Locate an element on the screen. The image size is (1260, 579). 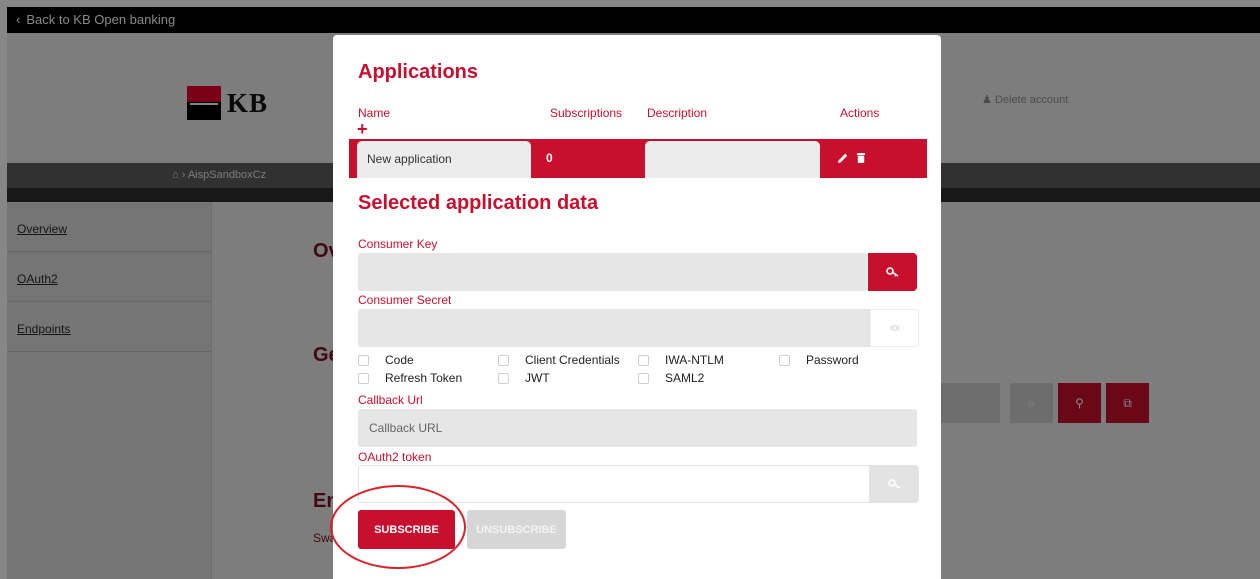
modal-title: Applications is located at coordinates (418, 72).